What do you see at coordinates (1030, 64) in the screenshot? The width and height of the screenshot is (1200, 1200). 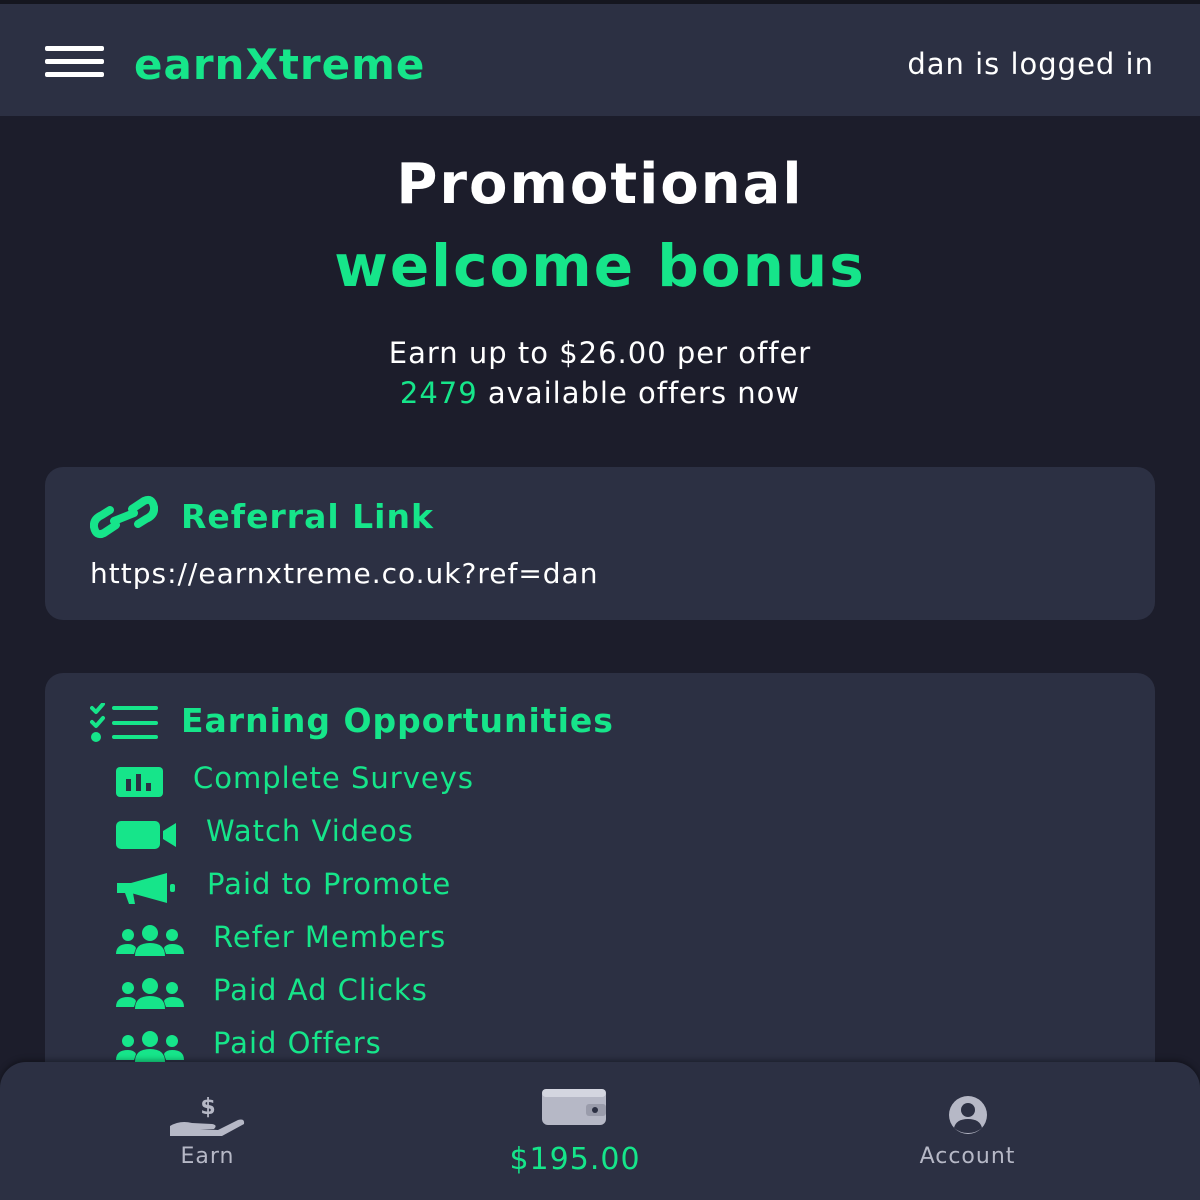 I see `login-status: dan is logged in` at bounding box center [1030, 64].